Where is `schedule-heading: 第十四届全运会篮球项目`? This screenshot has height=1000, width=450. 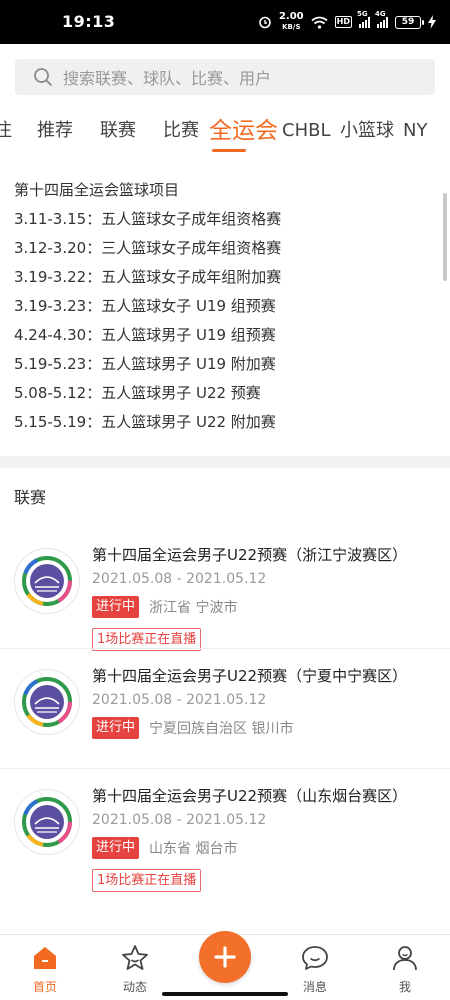 schedule-heading: 第十四届全运会篮球项目 is located at coordinates (97, 190).